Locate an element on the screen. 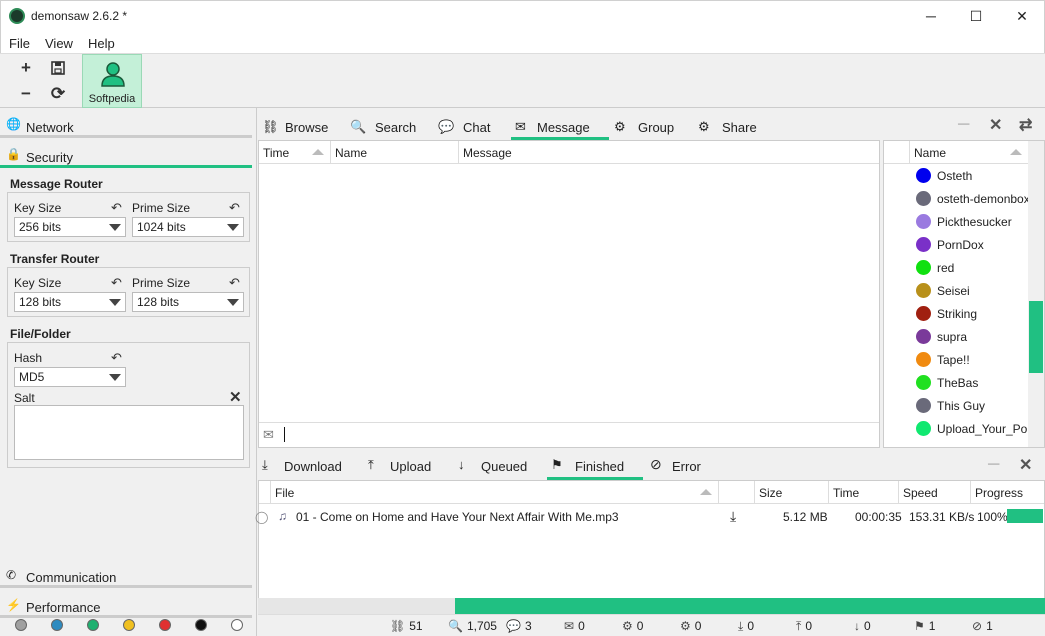 Image resolution: width=1045 pixels, height=636 pixels. salt-input is located at coordinates (129, 432).